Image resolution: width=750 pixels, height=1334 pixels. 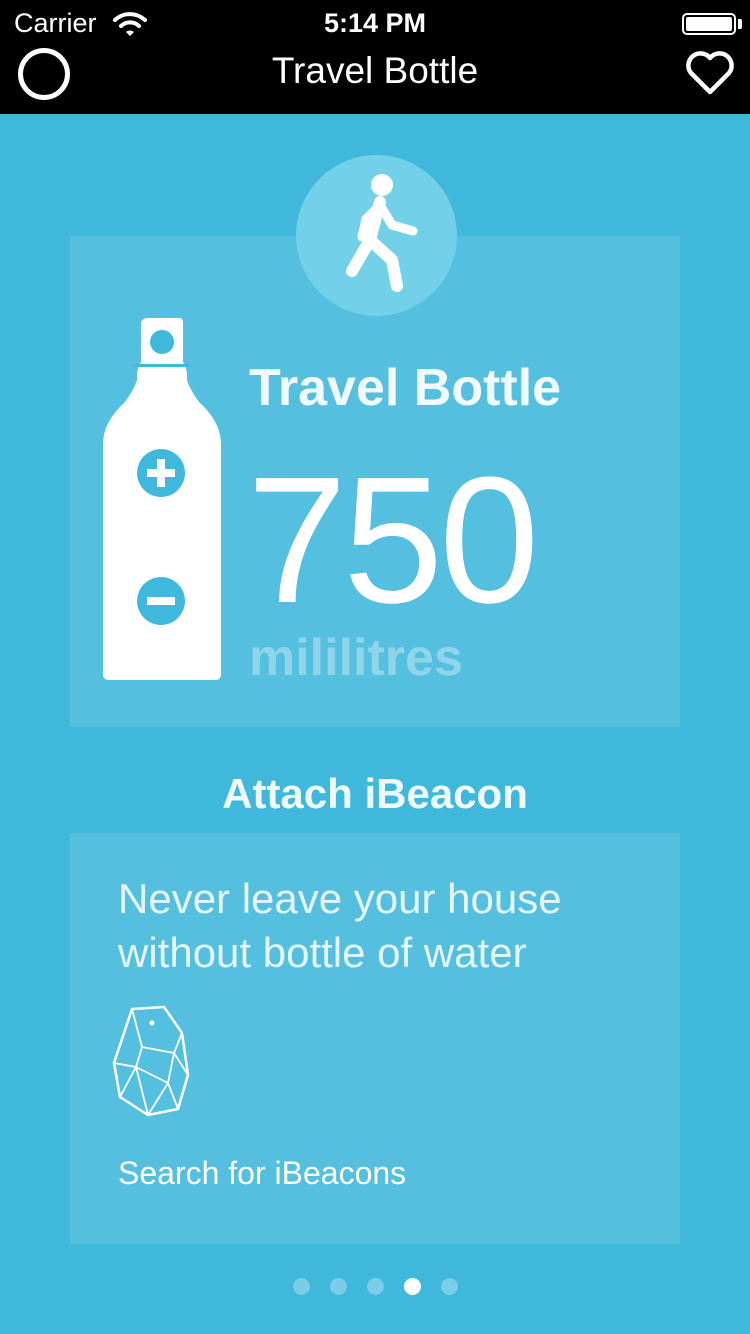 What do you see at coordinates (375, 70) in the screenshot?
I see `nav-title: Travel Bottle` at bounding box center [375, 70].